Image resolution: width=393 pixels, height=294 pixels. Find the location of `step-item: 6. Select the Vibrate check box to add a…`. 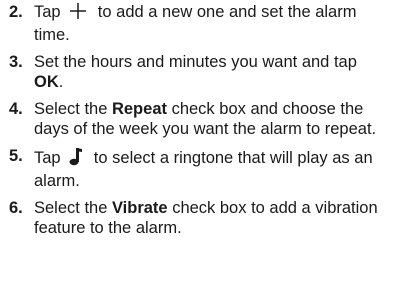

step-item: 6. Select the Vibrate check box to add a… is located at coordinates (196, 218).